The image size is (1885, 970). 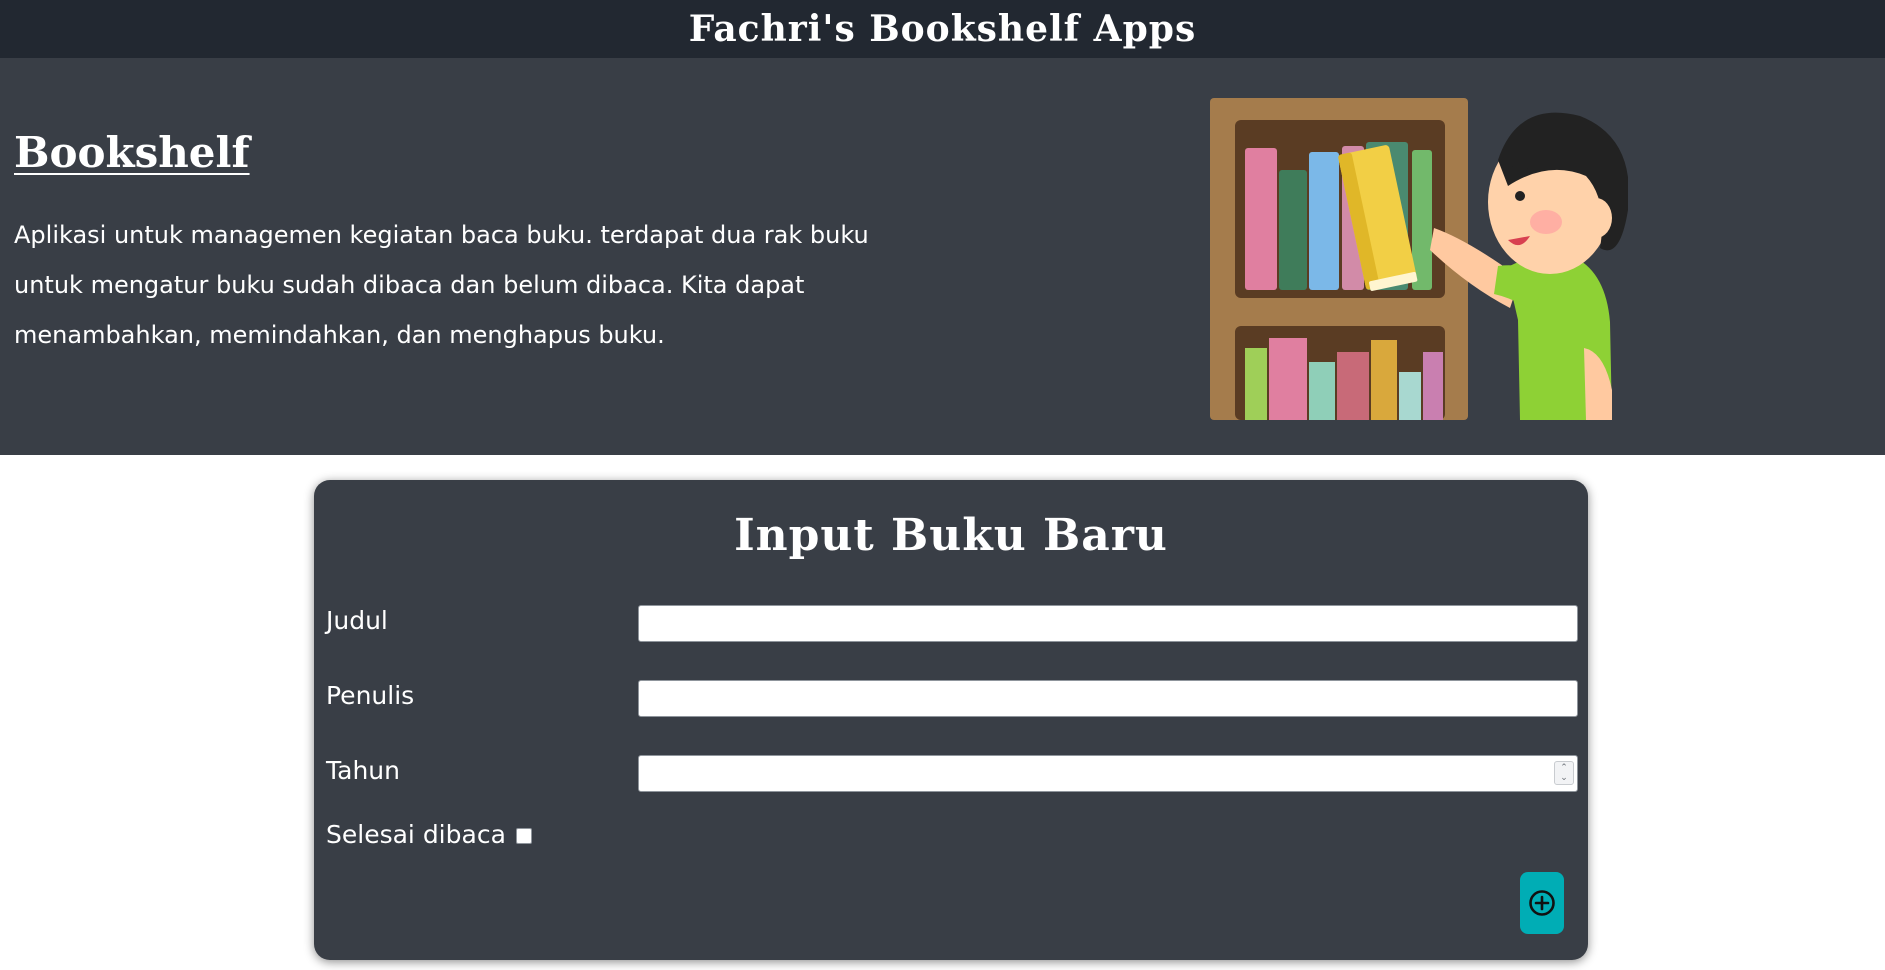 I want to click on tahun-field: ⌃ ⌄, so click(x=1108, y=773).